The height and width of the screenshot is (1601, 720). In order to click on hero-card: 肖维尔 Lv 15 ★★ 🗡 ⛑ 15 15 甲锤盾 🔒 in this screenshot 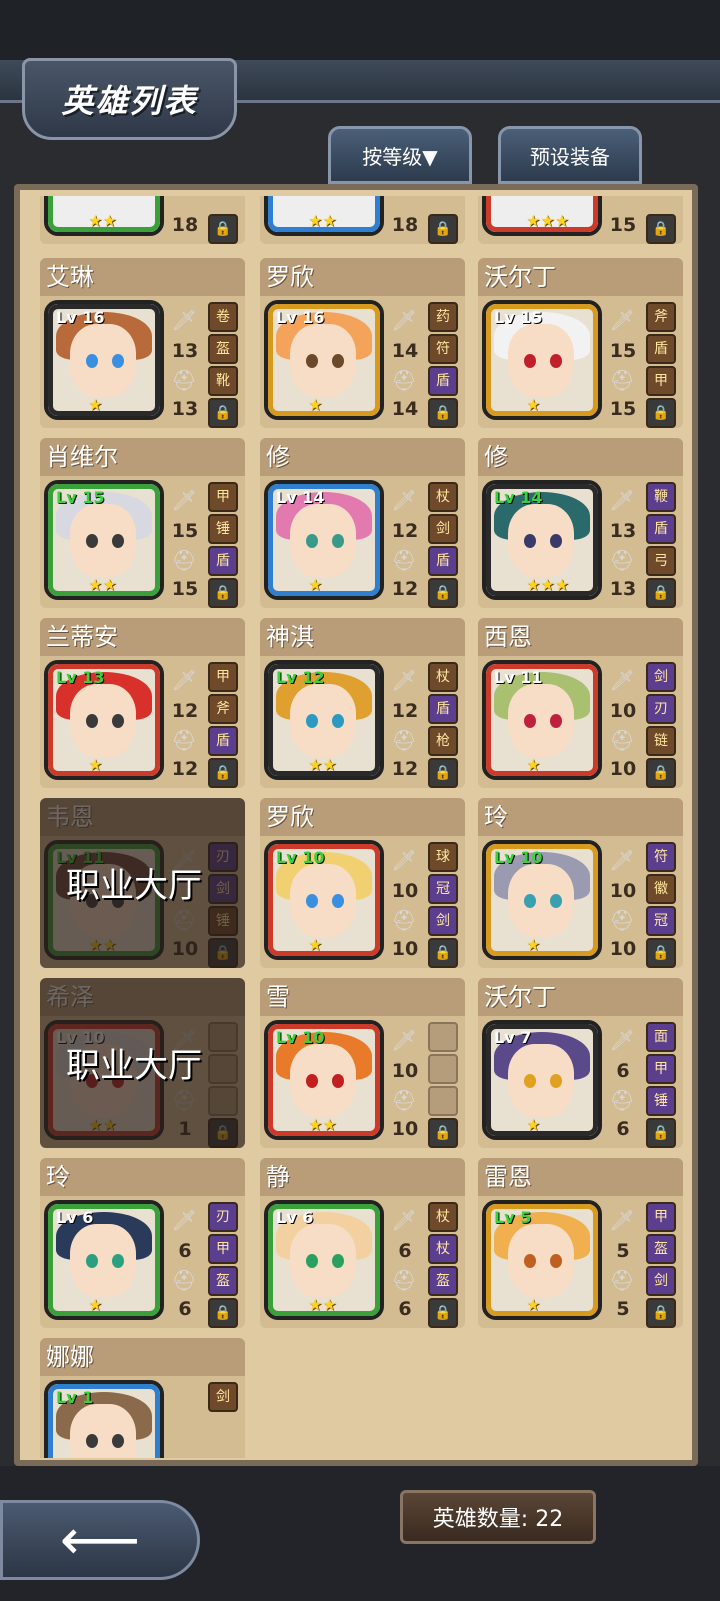, I will do `click(142, 523)`.